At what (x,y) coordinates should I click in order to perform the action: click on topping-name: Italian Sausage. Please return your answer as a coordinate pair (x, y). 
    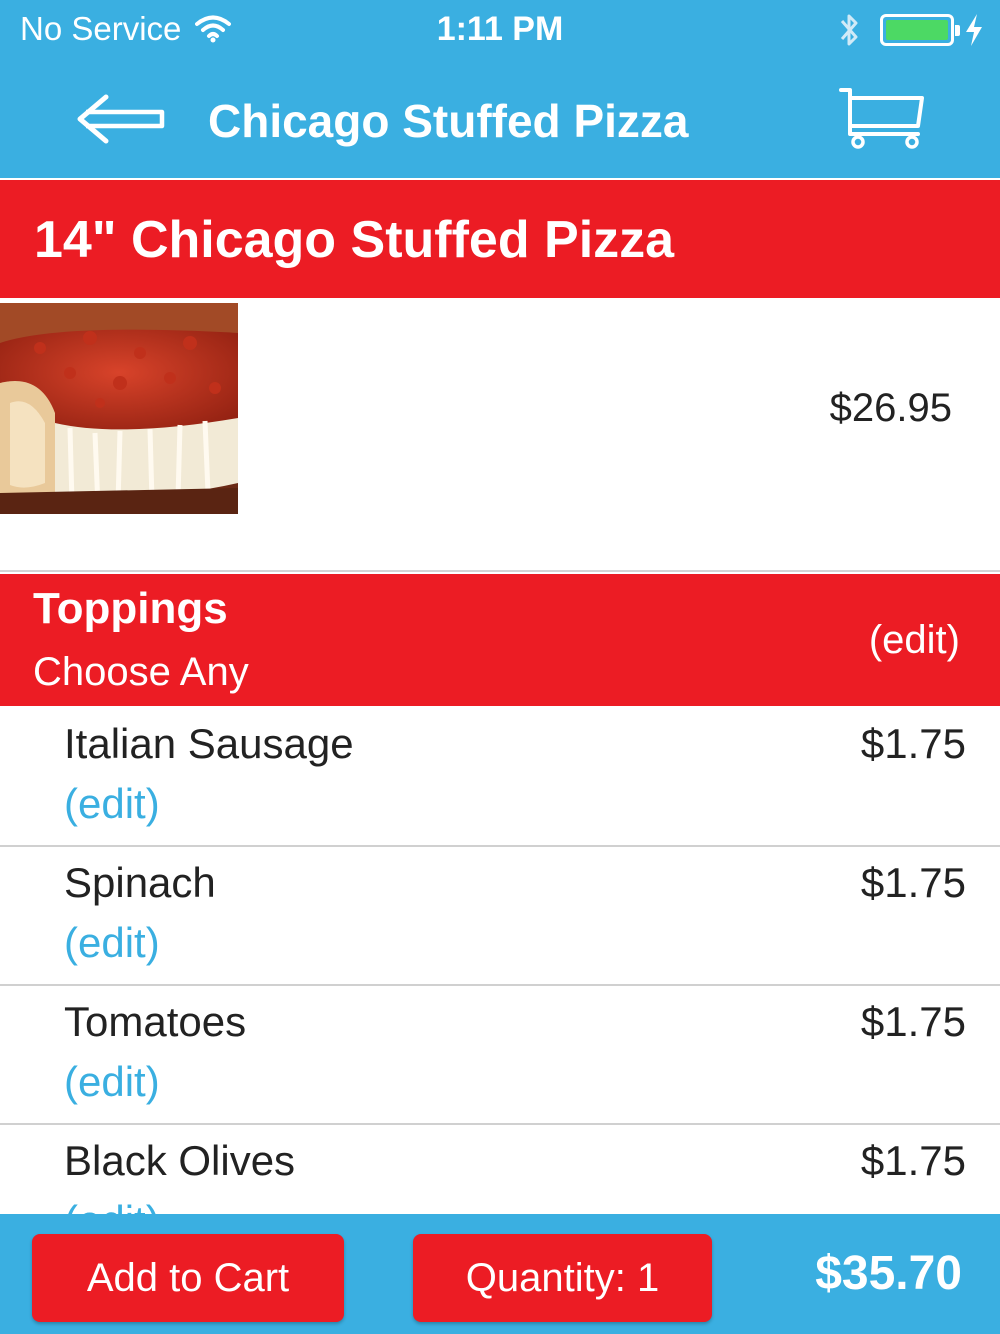
    Looking at the image, I should click on (209, 743).